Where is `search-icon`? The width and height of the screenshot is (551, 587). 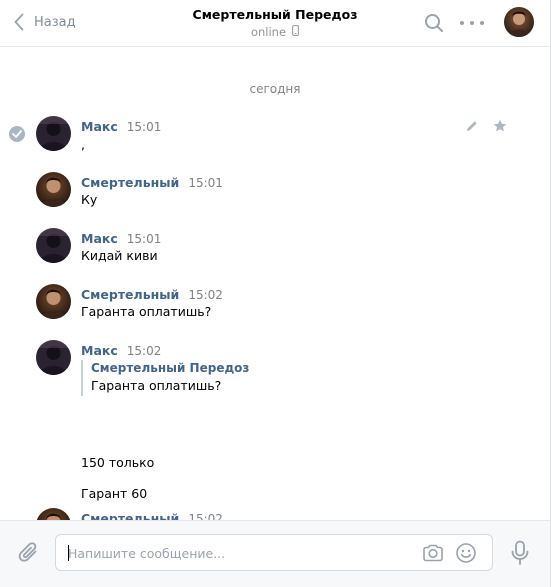
search-icon is located at coordinates (434, 26).